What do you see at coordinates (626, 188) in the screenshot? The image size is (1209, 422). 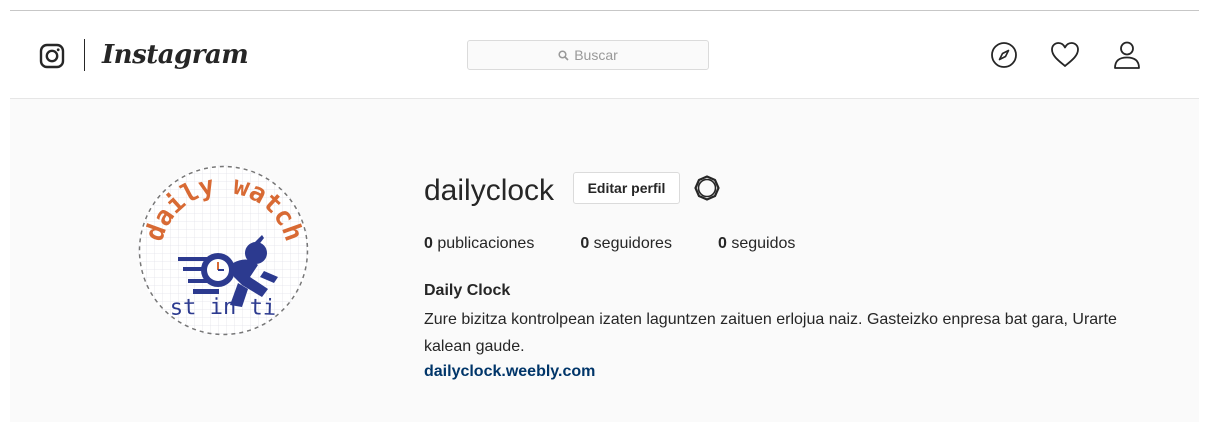 I see `edit-profile-button: Editar perfil` at bounding box center [626, 188].